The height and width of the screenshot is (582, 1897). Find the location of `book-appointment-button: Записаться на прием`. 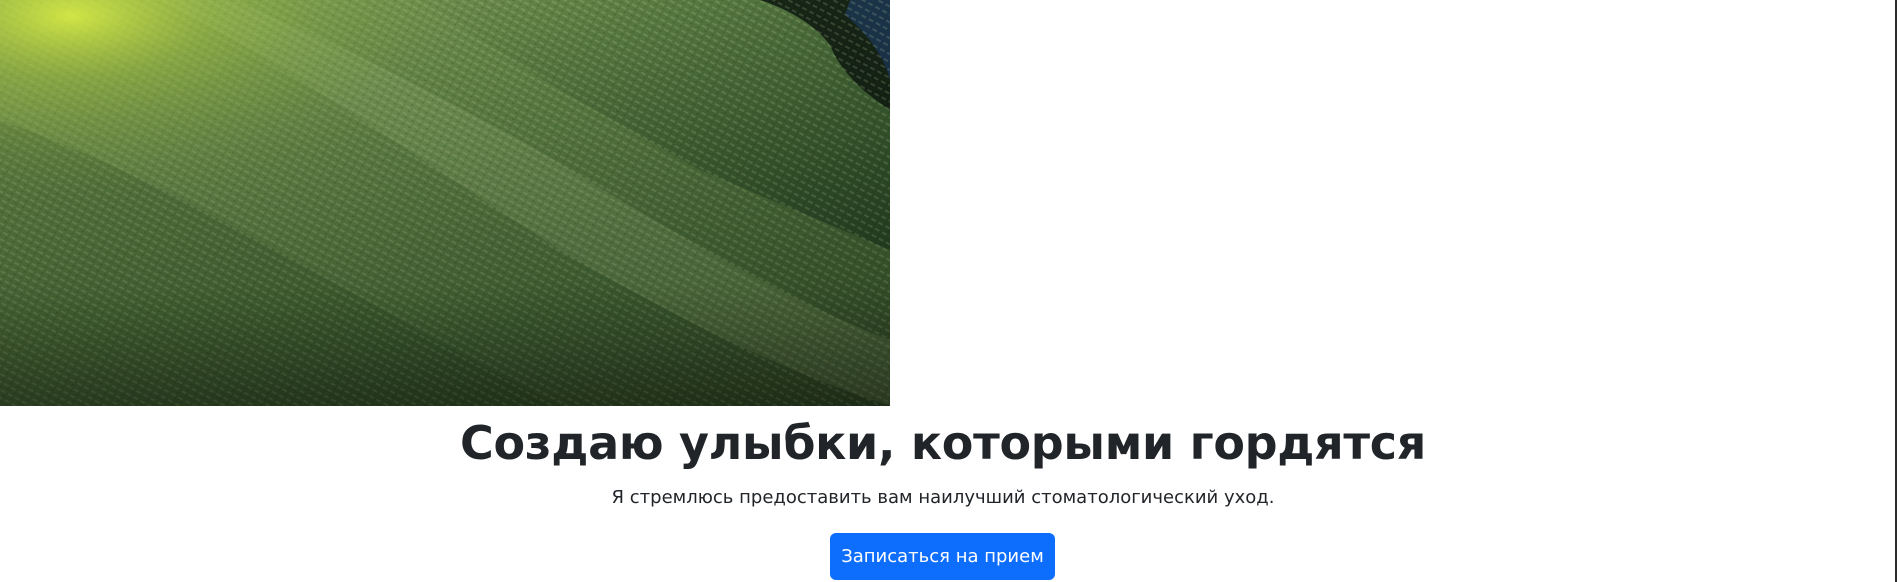

book-appointment-button: Записаться на прием is located at coordinates (942, 556).